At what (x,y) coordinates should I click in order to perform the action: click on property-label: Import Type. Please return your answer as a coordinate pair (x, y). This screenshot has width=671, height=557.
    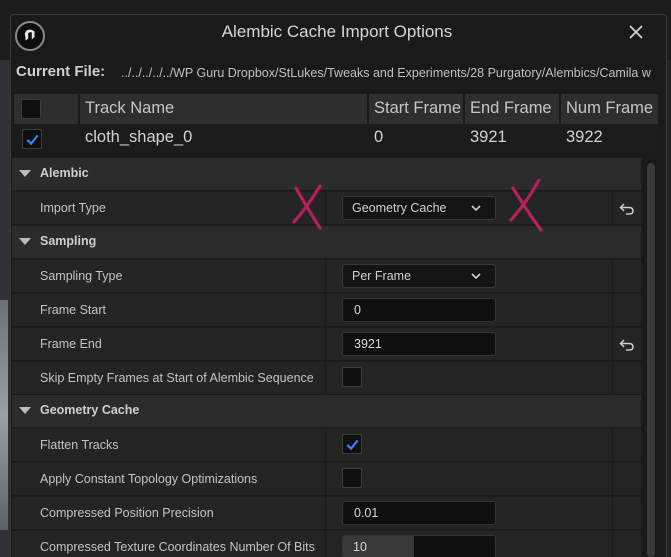
    Looking at the image, I should click on (73, 208).